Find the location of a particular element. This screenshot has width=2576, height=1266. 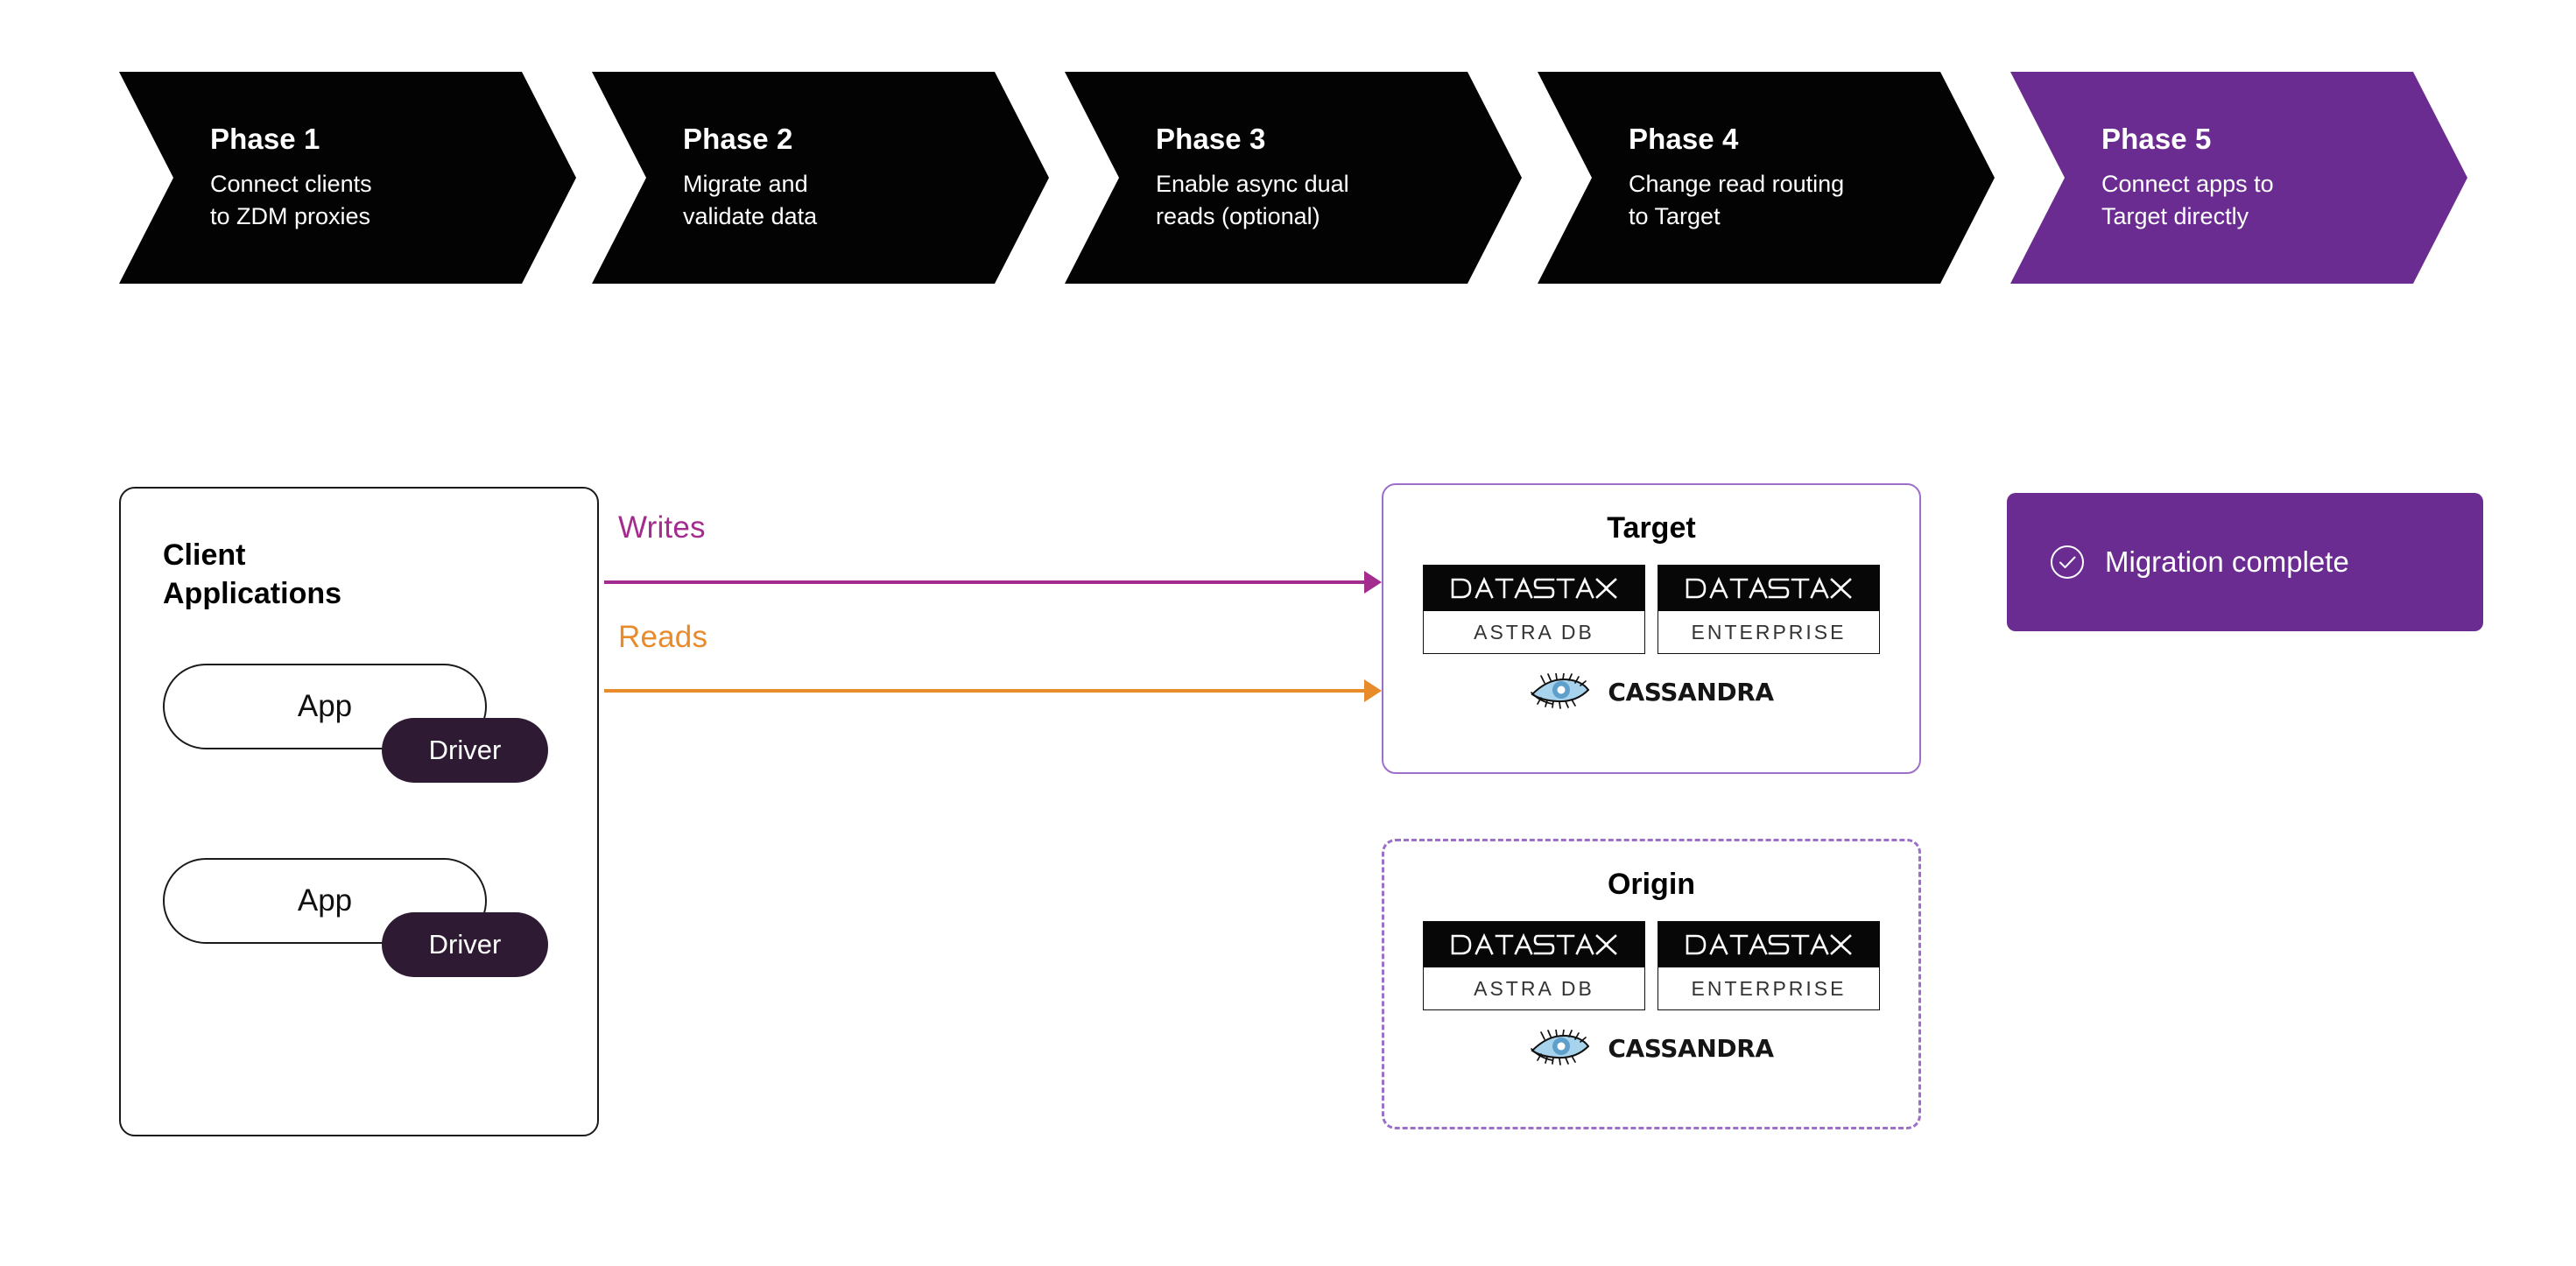

phase-chevron-1: Phase 1 Connect clients to ZDM proxies is located at coordinates (347, 178).